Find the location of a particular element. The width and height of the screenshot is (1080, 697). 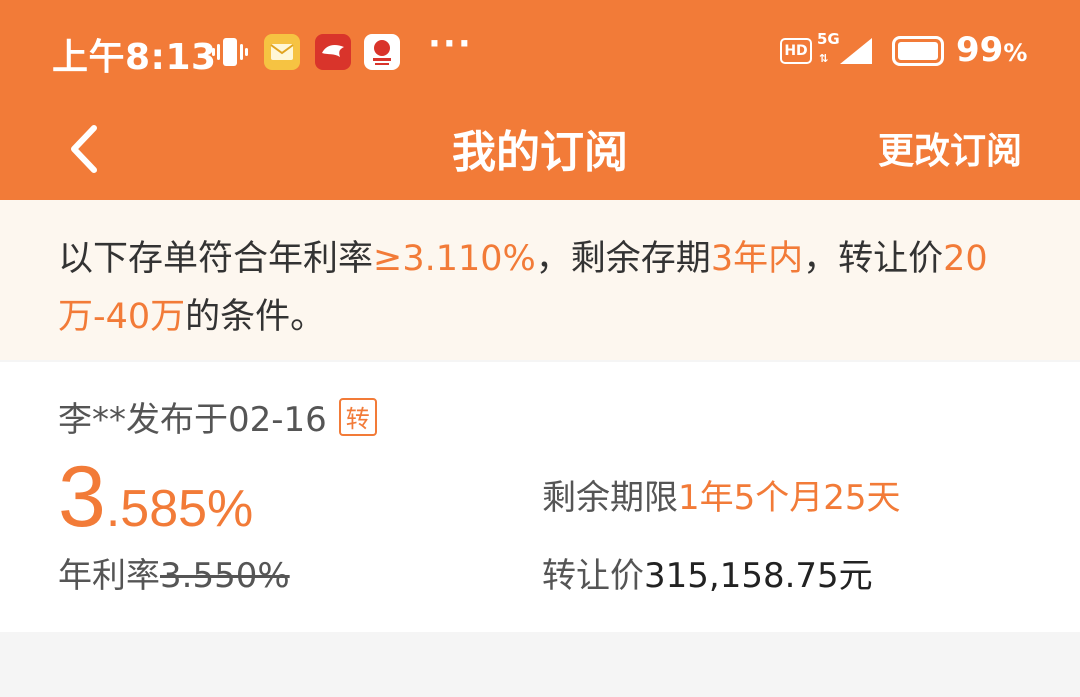

listing-publisher: 李**发布于02-16 转 is located at coordinates (217, 416).